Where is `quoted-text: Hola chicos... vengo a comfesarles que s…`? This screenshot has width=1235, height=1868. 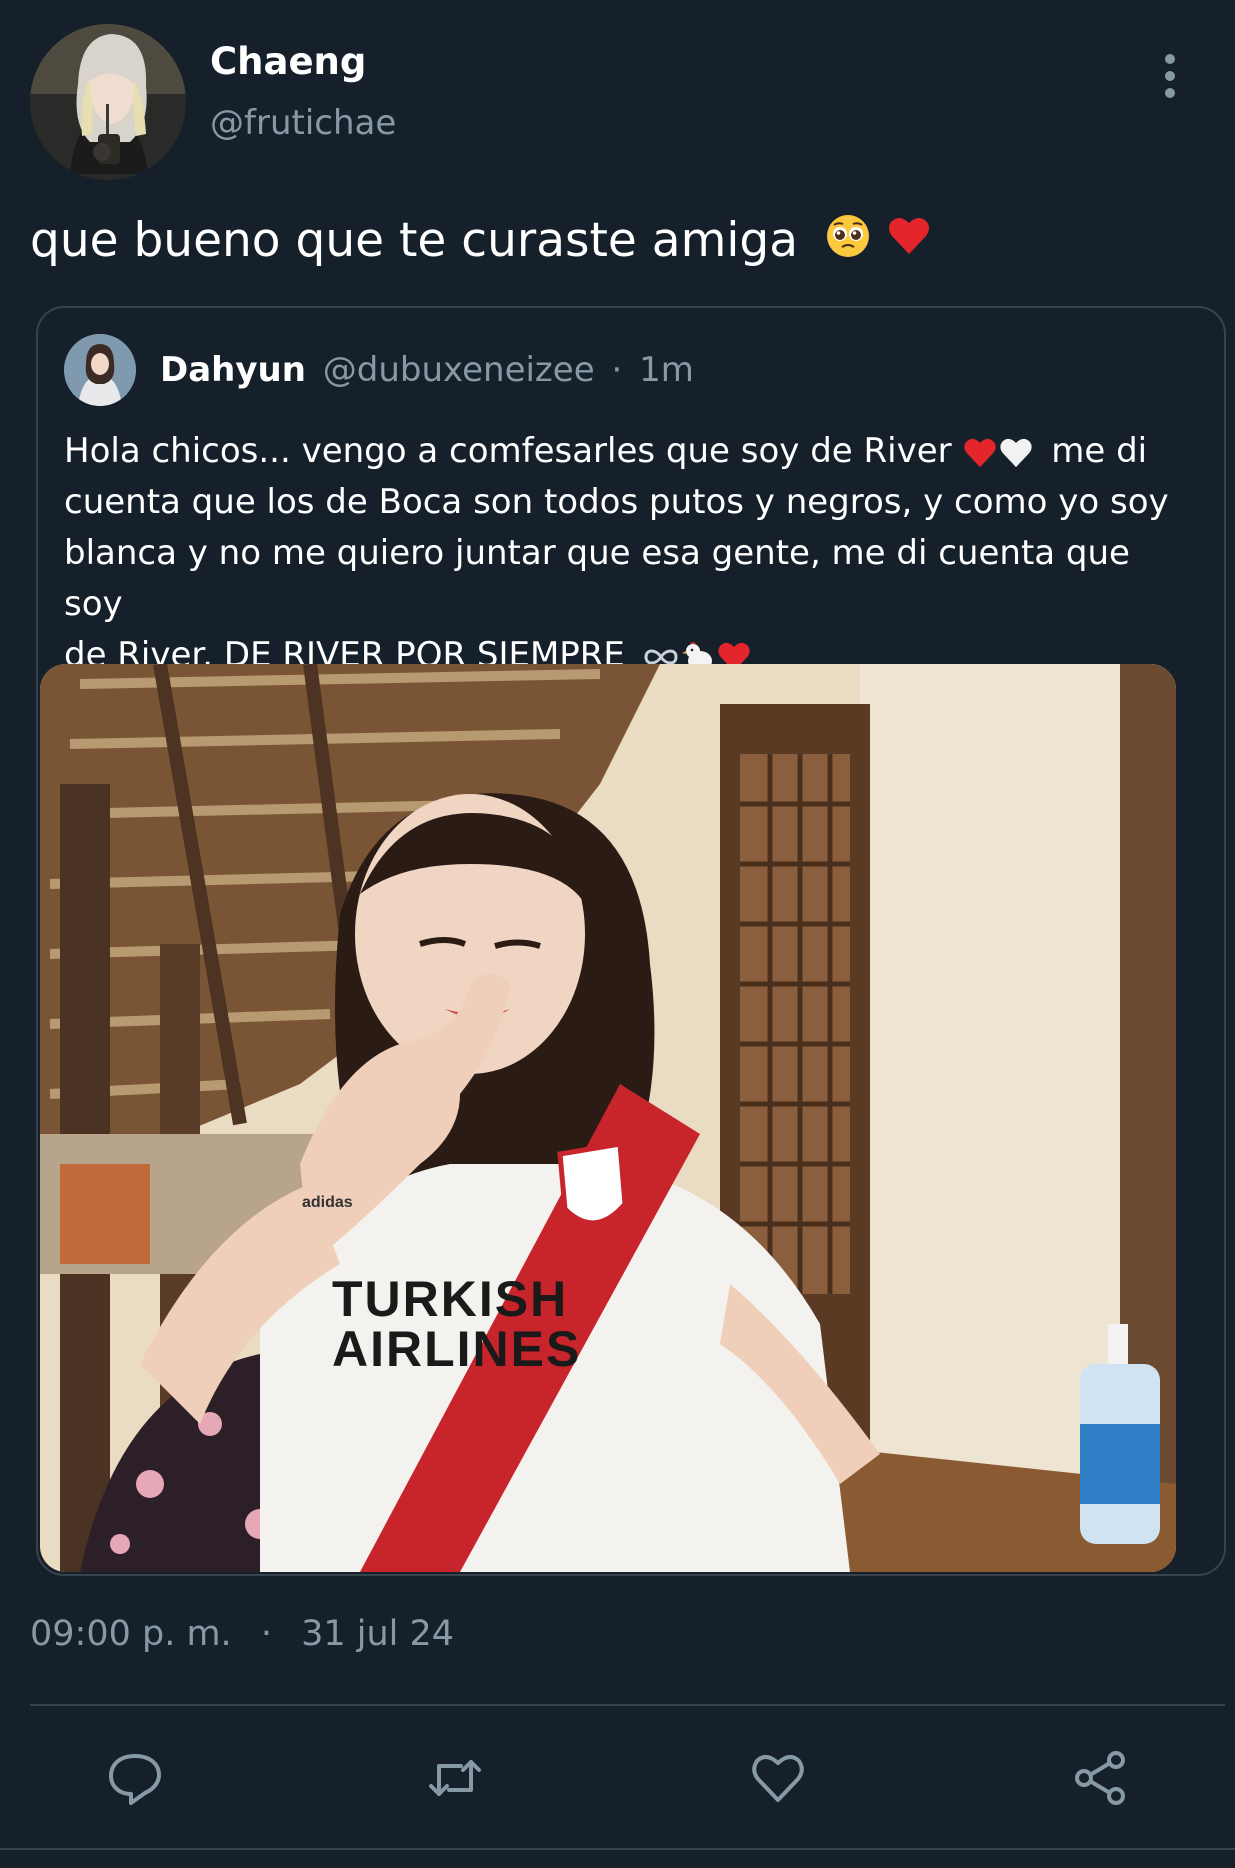
quoted-text: Hola chicos... vengo a comfesarles que s… is located at coordinates (629, 553).